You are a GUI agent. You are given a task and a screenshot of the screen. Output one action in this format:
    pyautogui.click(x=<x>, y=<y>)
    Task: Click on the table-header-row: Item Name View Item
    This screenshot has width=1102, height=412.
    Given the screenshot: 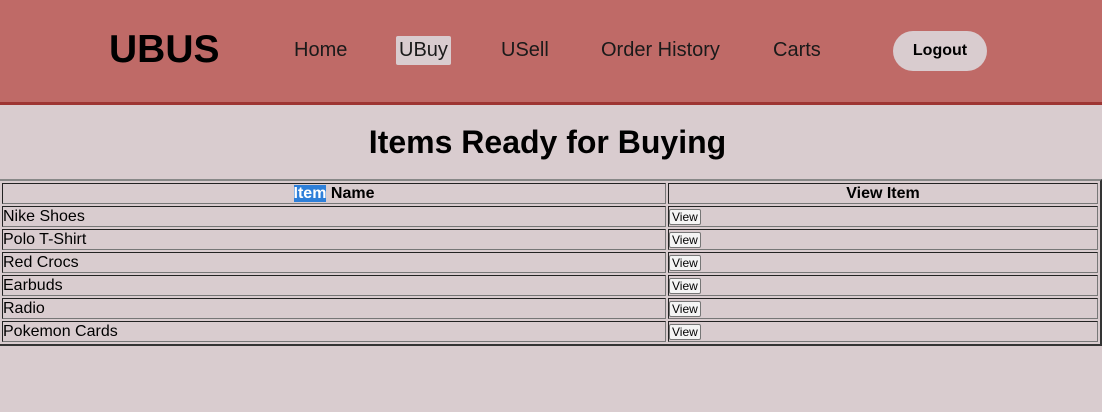 What is the action you would take?
    pyautogui.click(x=550, y=193)
    